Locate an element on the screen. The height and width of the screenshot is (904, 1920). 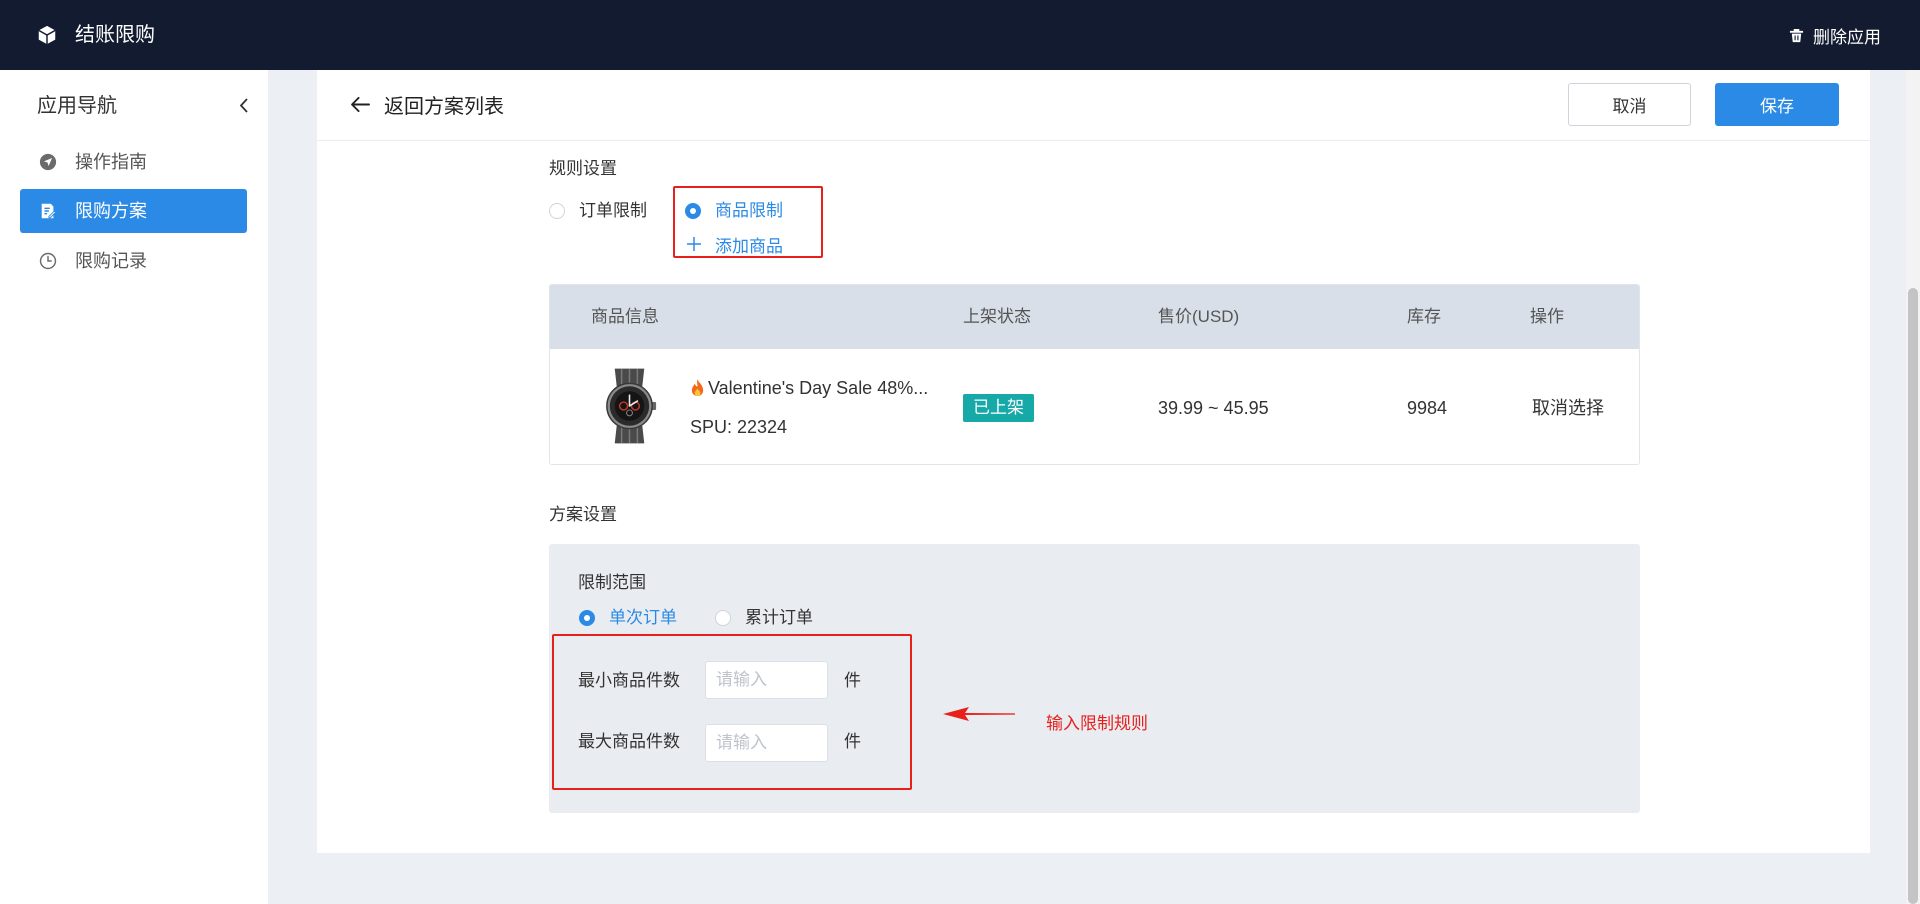
trash-icon is located at coordinates (1796, 35).